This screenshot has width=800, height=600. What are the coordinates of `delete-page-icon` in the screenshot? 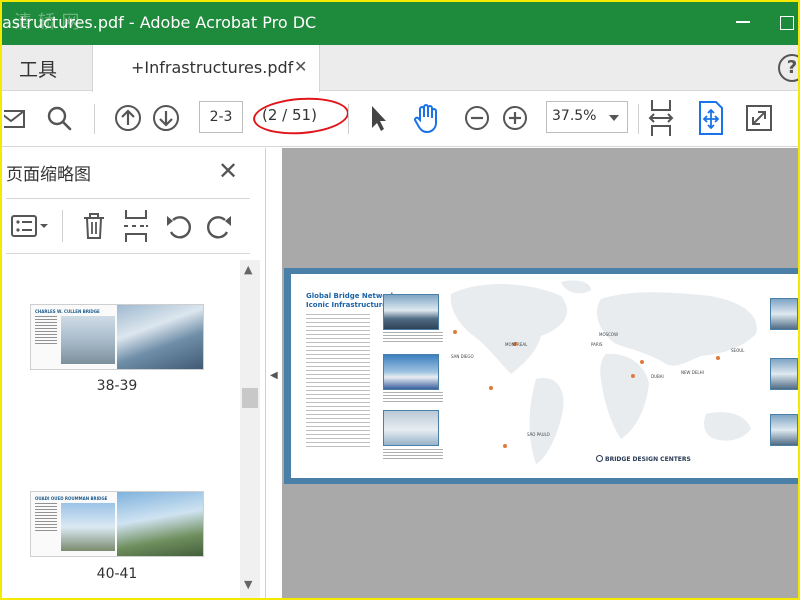 It's located at (94, 226).